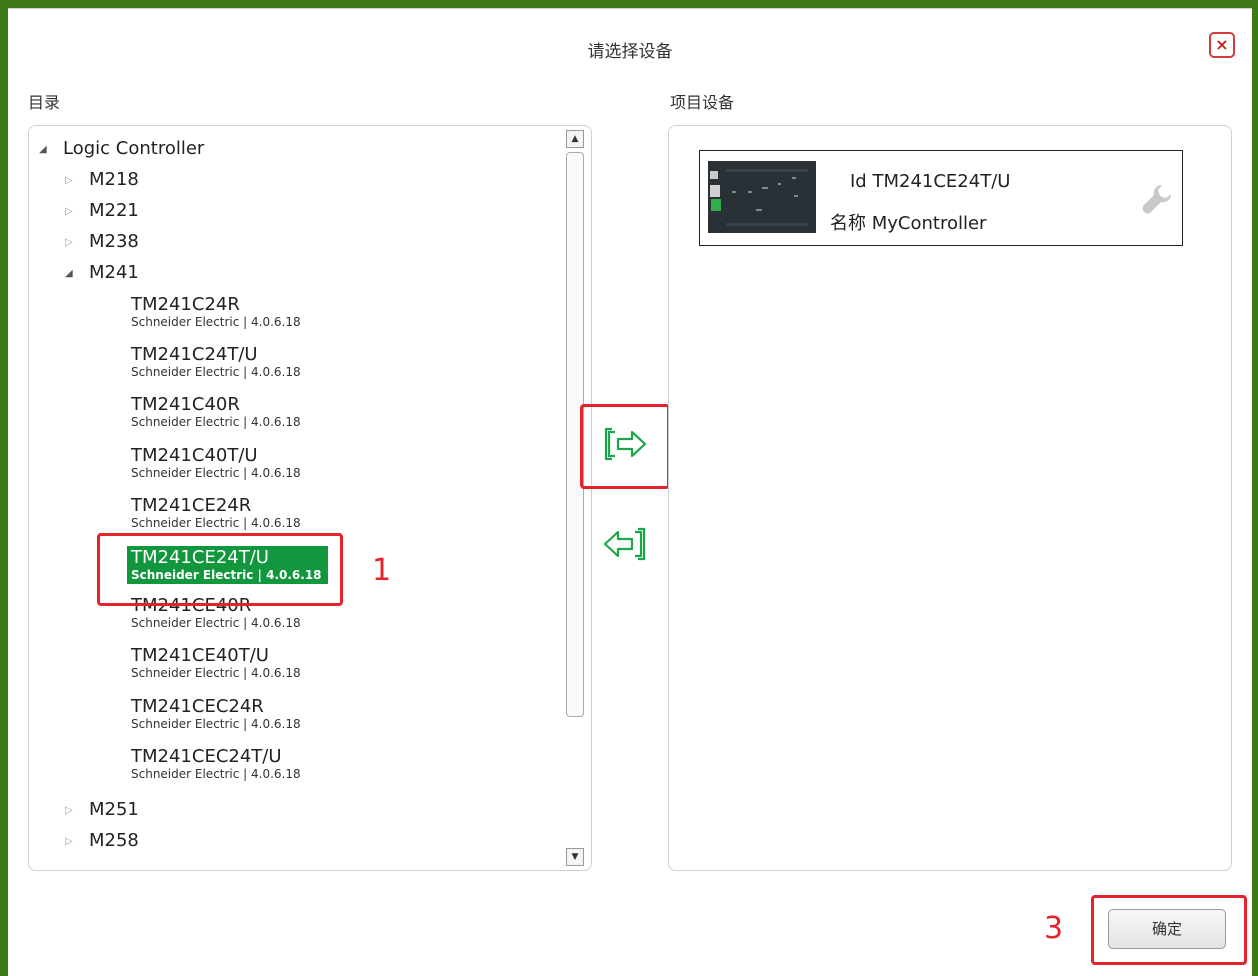 The image size is (1258, 976). What do you see at coordinates (702, 102) in the screenshot?
I see `project-devices-label: 项目设备` at bounding box center [702, 102].